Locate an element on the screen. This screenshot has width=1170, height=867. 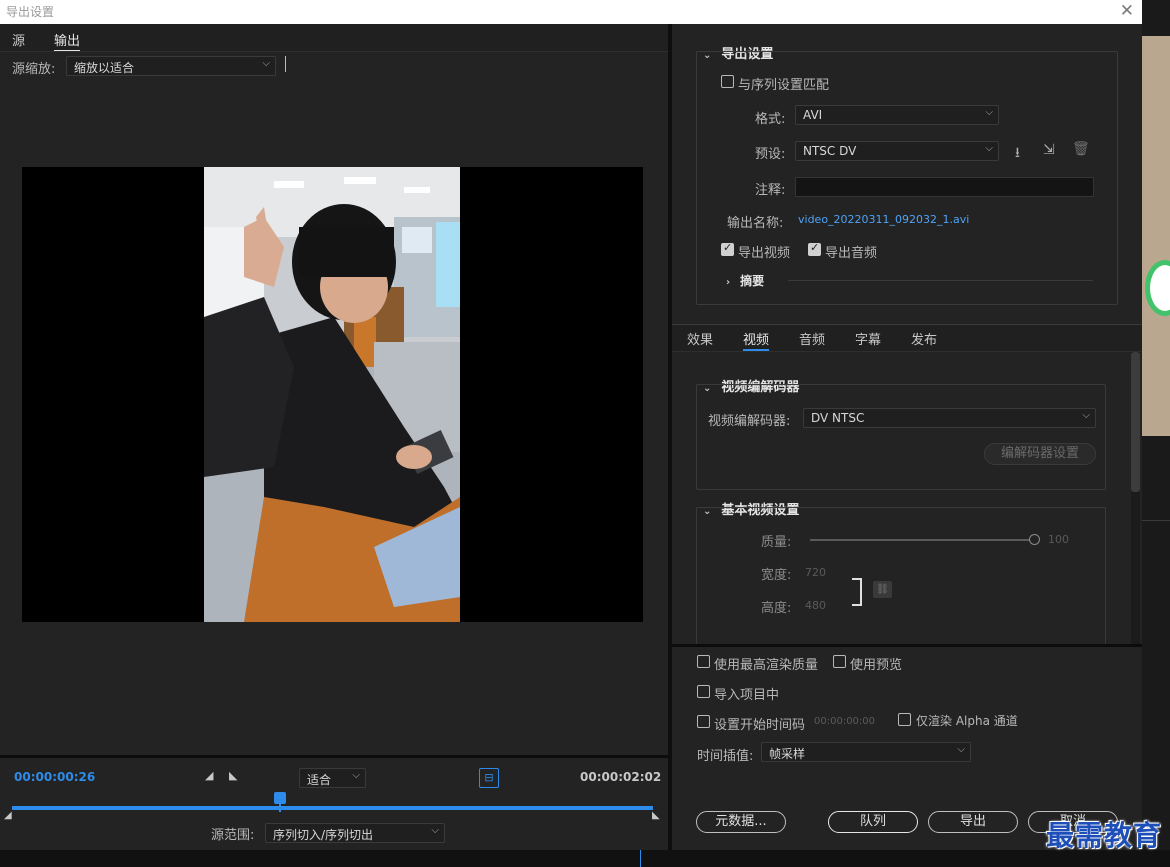
video-codec-value: DV NTSC is located at coordinates (838, 418).